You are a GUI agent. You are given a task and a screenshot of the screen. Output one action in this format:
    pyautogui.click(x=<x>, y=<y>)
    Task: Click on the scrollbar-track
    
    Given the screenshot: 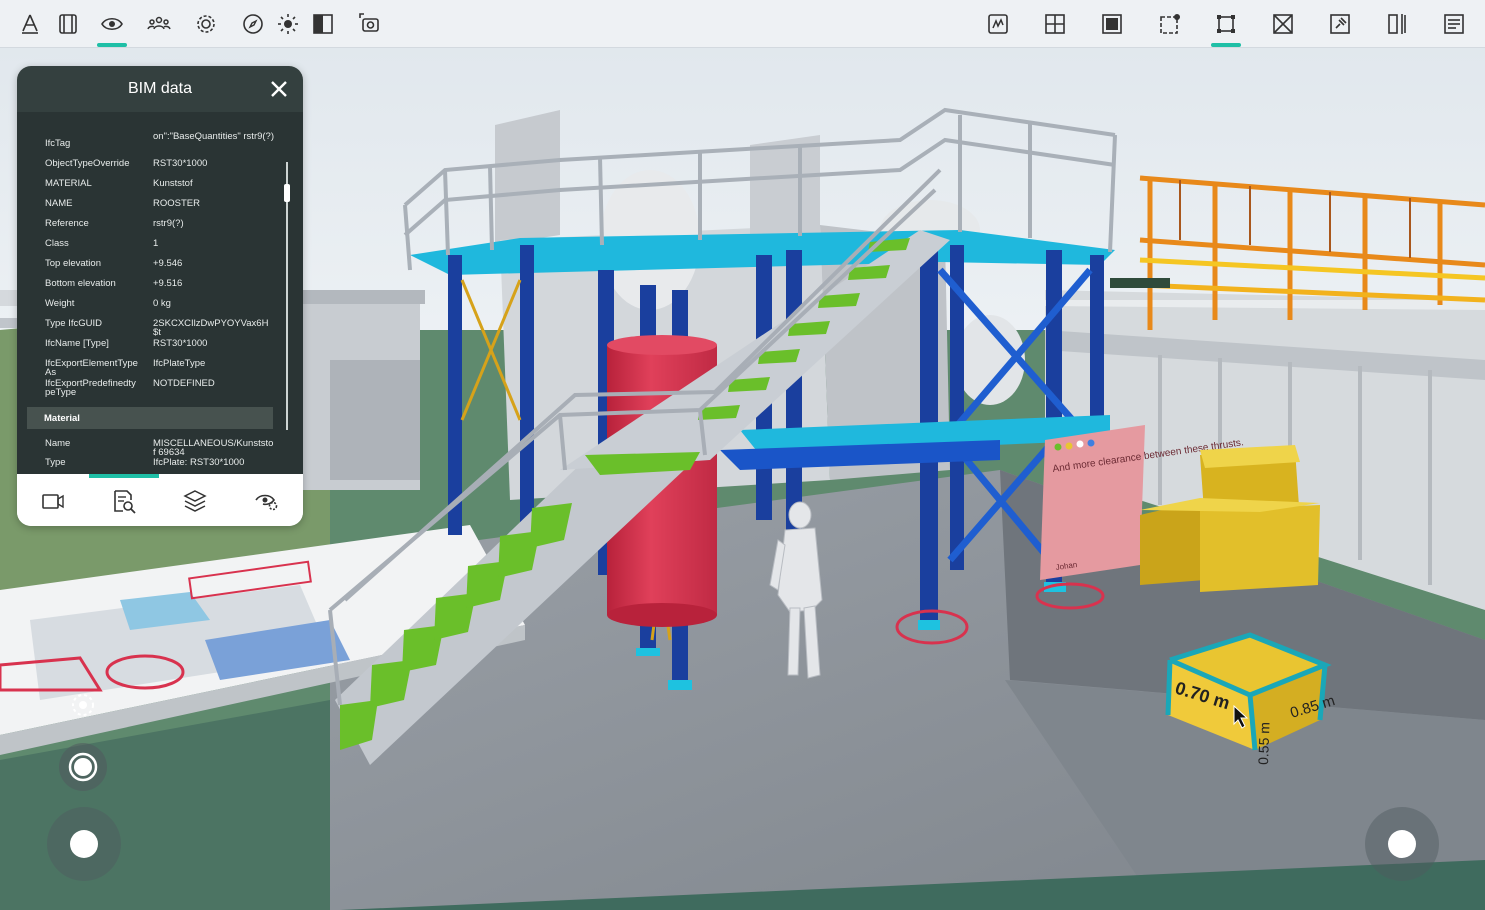 What is the action you would take?
    pyautogui.click(x=287, y=296)
    